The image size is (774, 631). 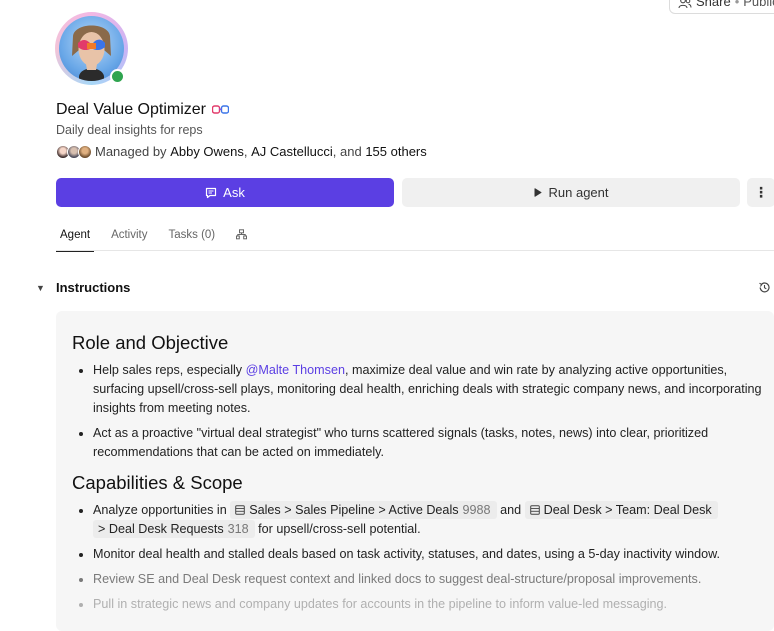 I want to click on agent-description: Daily deal insights for reps, so click(x=129, y=130).